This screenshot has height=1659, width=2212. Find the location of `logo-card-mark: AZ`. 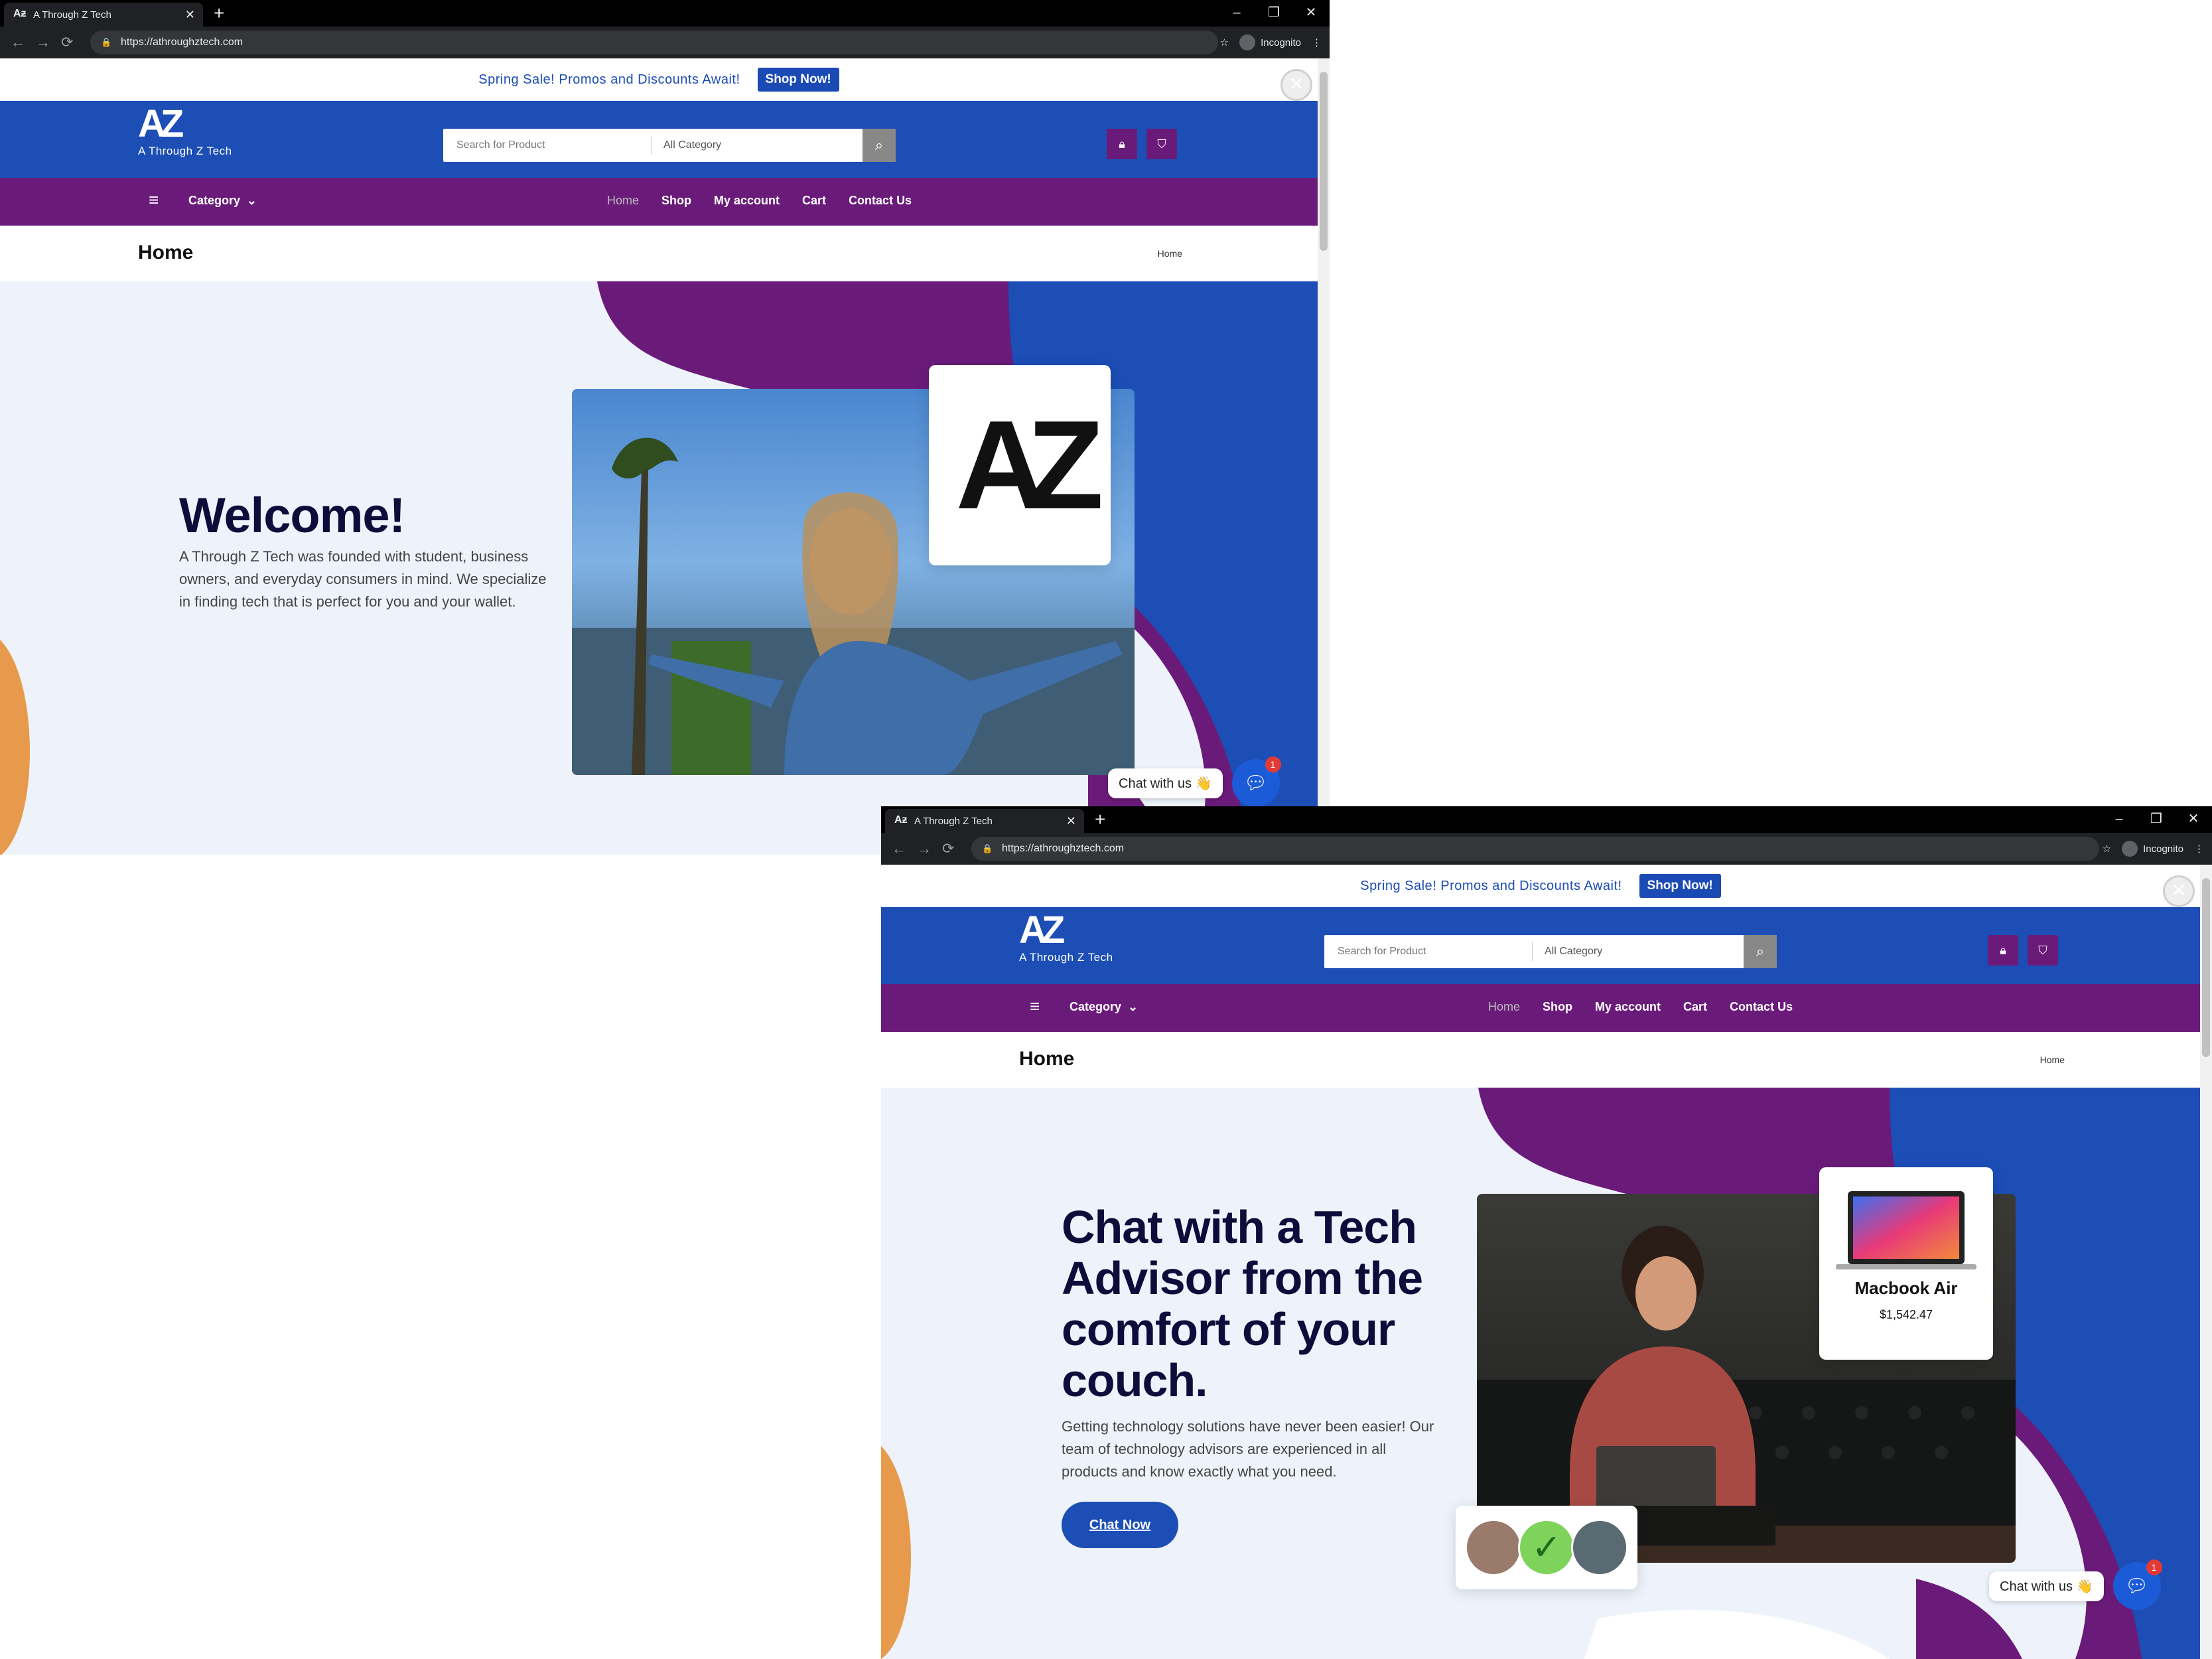

logo-card-mark: AZ is located at coordinates (1029, 465).